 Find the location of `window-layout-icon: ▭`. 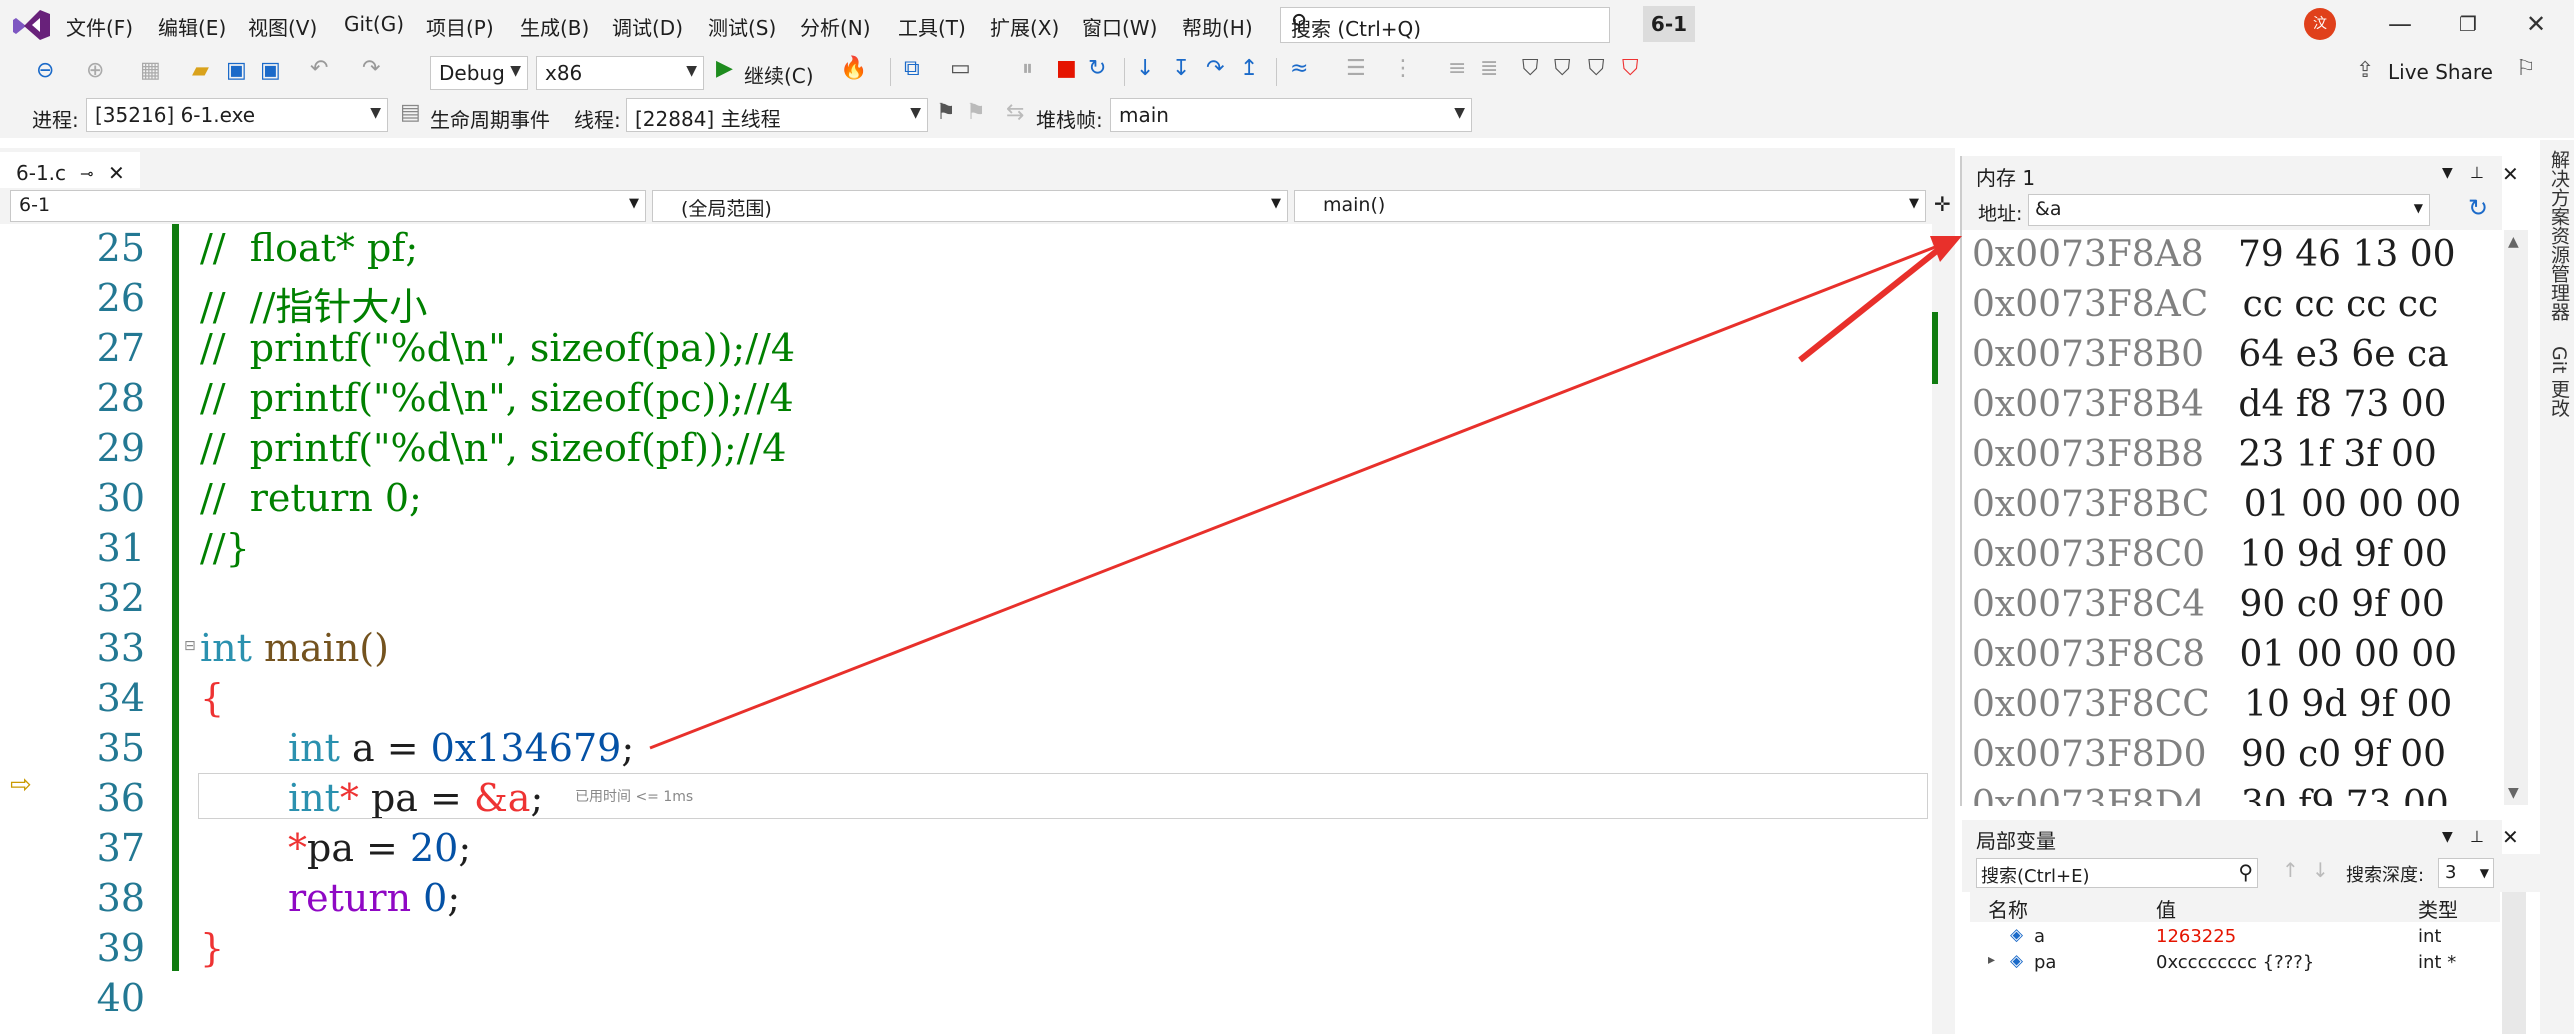

window-layout-icon: ▭ is located at coordinates (960, 68).